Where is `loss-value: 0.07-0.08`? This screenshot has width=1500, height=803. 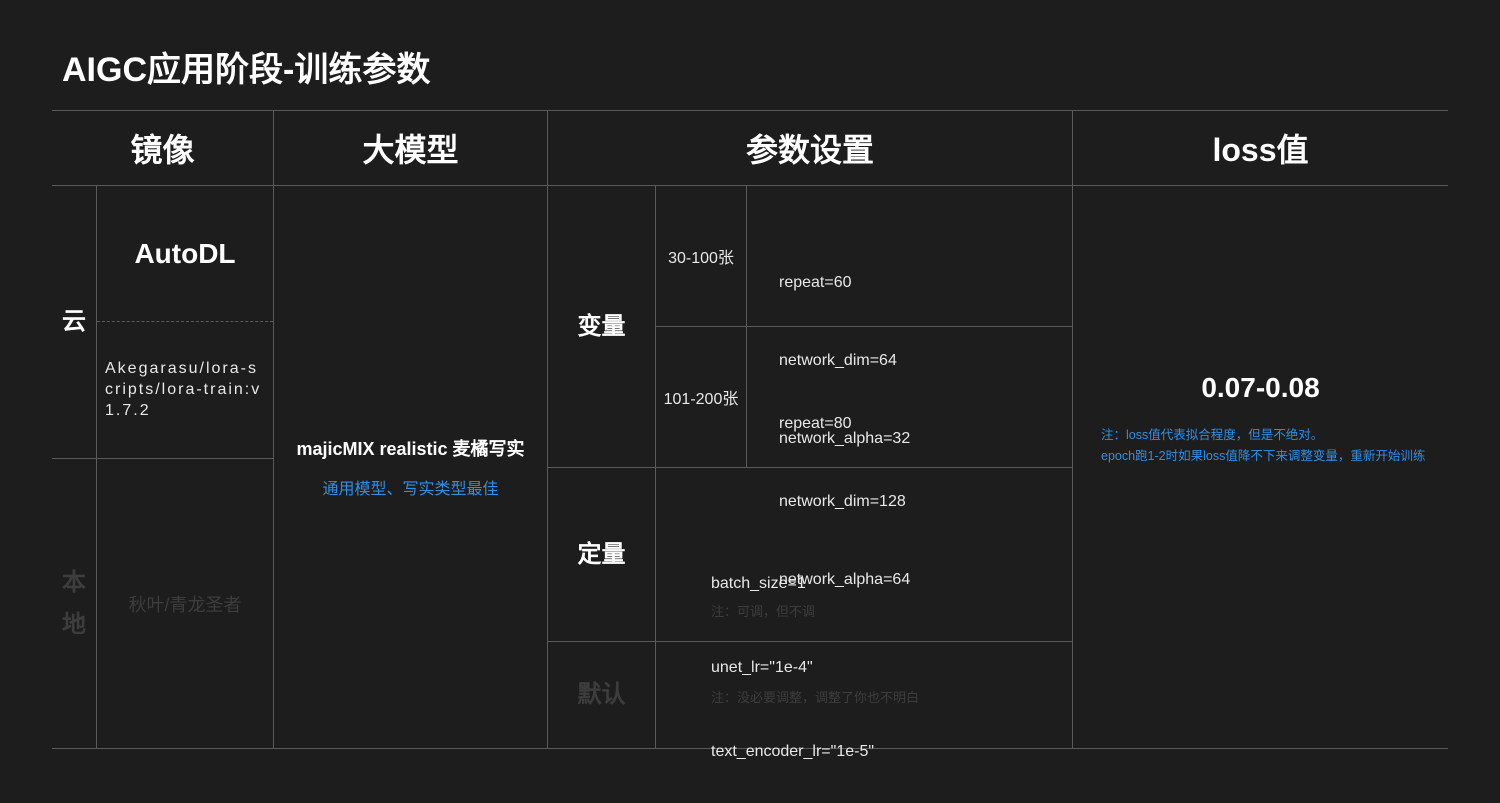
loss-value: 0.07-0.08 is located at coordinates (1260, 387).